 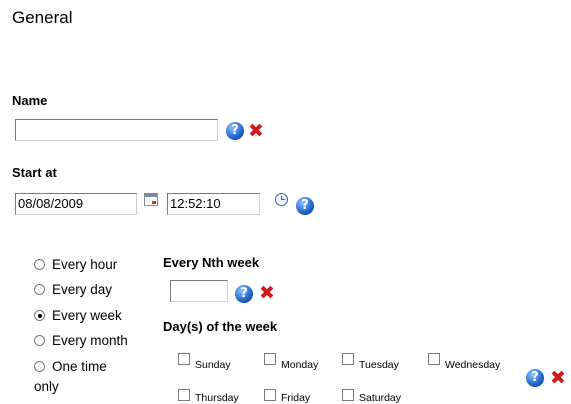 What do you see at coordinates (79, 366) in the screenshot?
I see `radio-label-one-time: One time` at bounding box center [79, 366].